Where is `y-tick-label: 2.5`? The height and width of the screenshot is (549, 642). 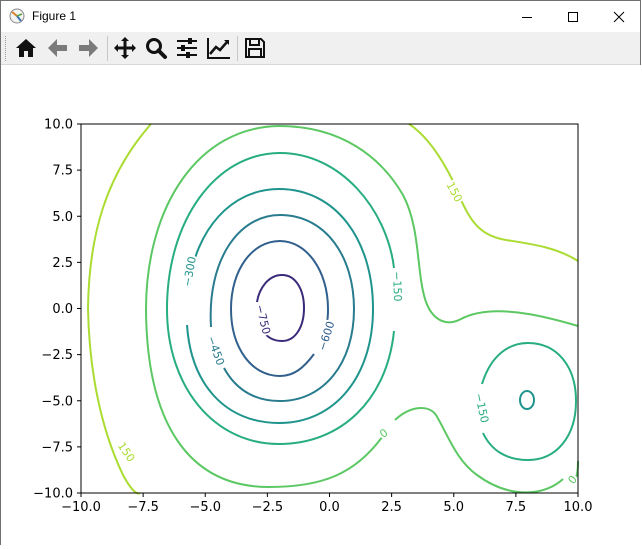 y-tick-label: 2.5 is located at coordinates (62, 263).